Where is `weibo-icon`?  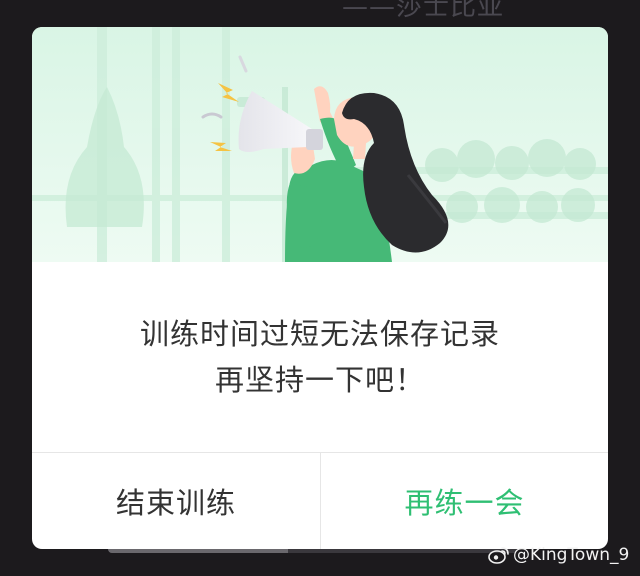 weibo-icon is located at coordinates (499, 555).